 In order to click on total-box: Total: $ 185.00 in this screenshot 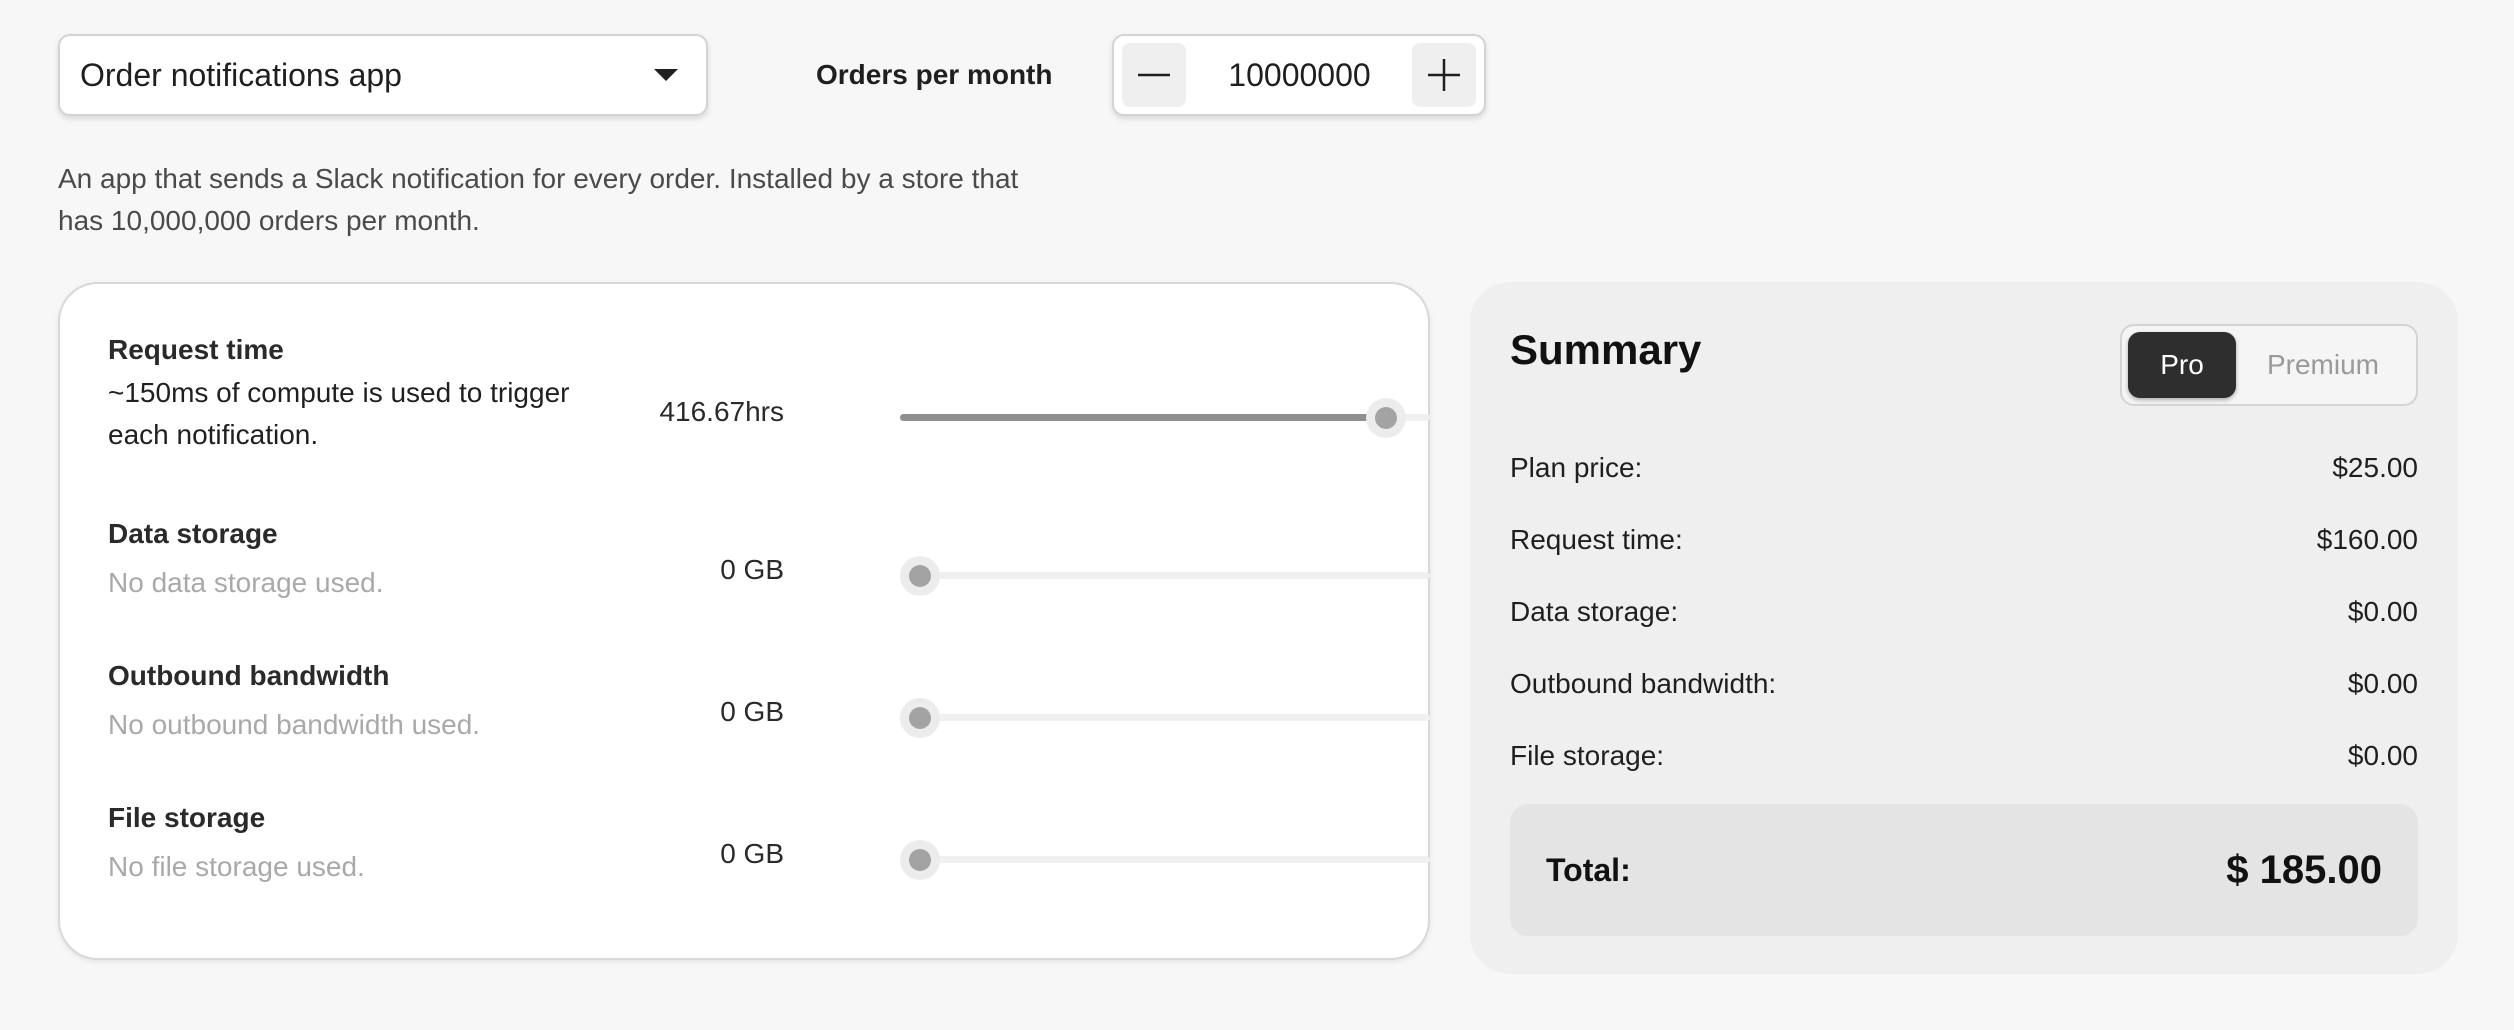, I will do `click(1964, 870)`.